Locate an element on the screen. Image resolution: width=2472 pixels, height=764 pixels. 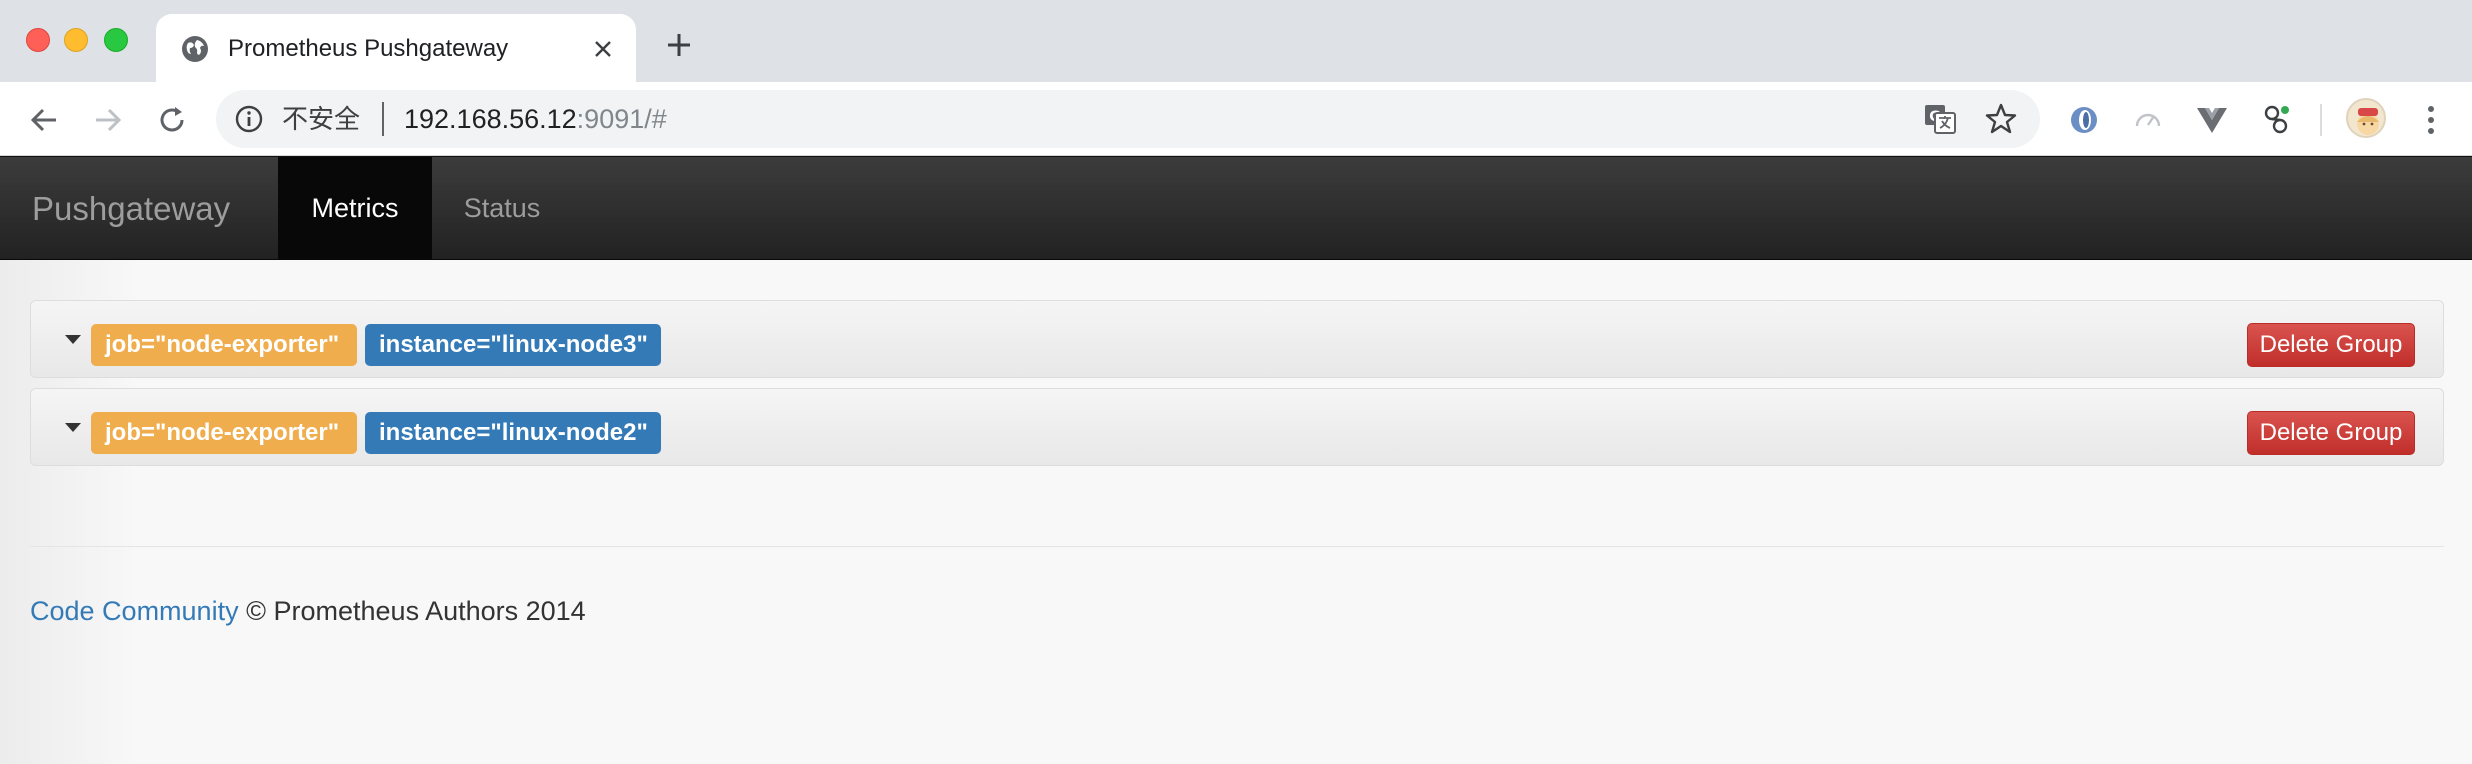
navbar-brand: Pushgateway is located at coordinates (131, 209).